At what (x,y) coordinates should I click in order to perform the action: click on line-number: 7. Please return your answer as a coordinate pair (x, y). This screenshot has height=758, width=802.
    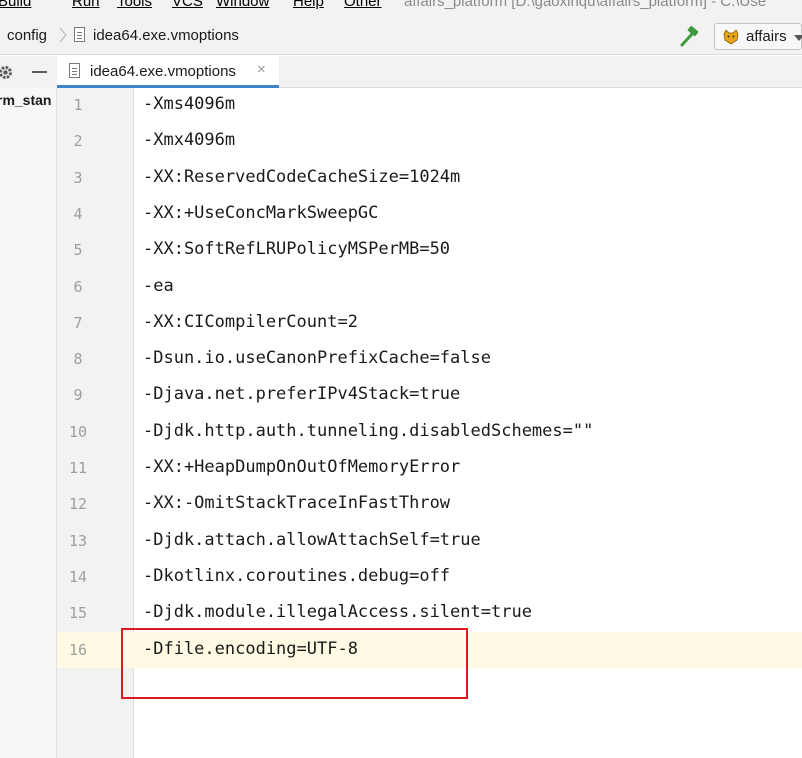
    Looking at the image, I should click on (78, 323).